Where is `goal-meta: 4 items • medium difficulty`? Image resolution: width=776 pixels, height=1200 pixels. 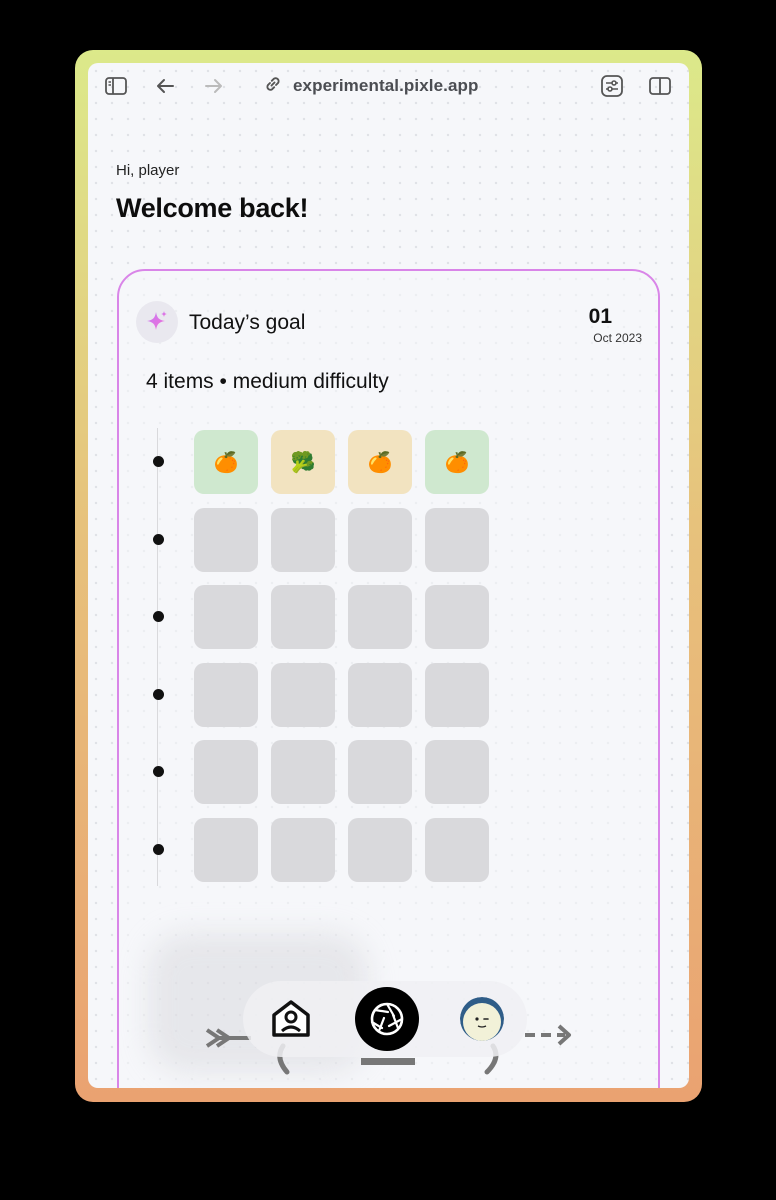 goal-meta: 4 items • medium difficulty is located at coordinates (267, 381).